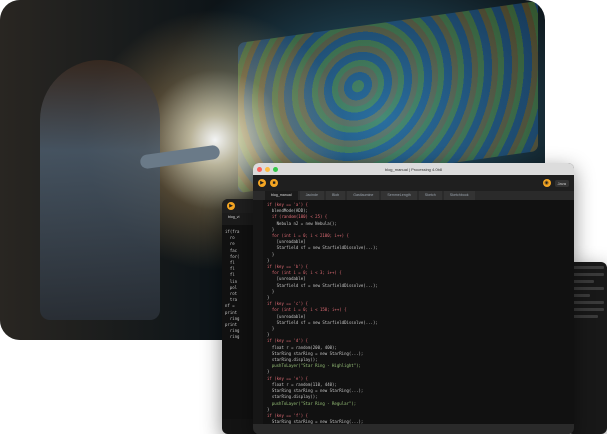 This screenshot has width=607, height=434. I want to click on tab-0: blog_manual, so click(281, 195).